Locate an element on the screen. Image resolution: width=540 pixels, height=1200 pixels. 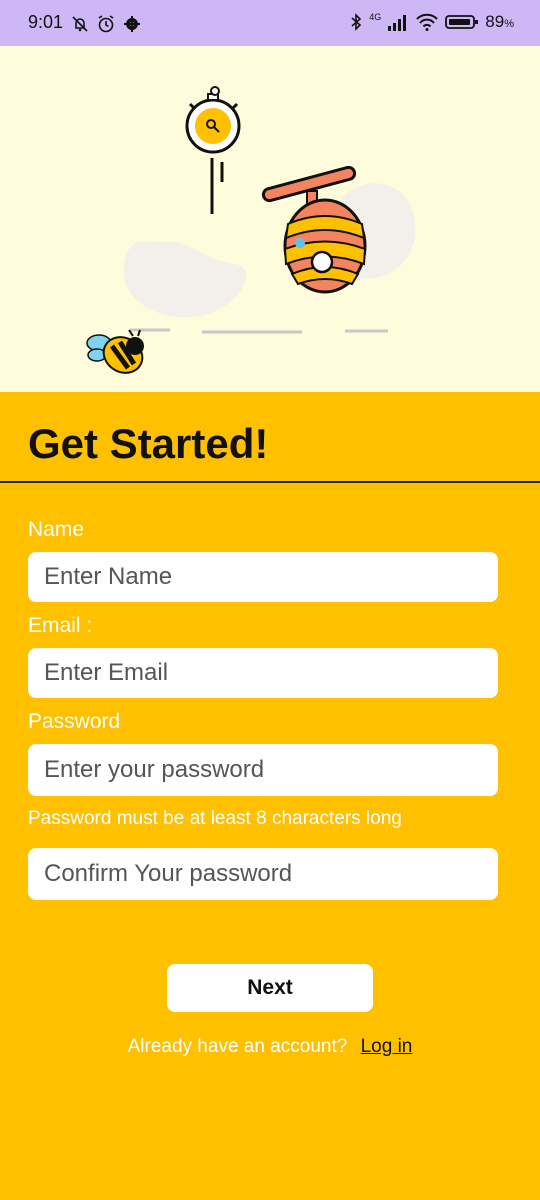
background-blob-left is located at coordinates (185, 279).